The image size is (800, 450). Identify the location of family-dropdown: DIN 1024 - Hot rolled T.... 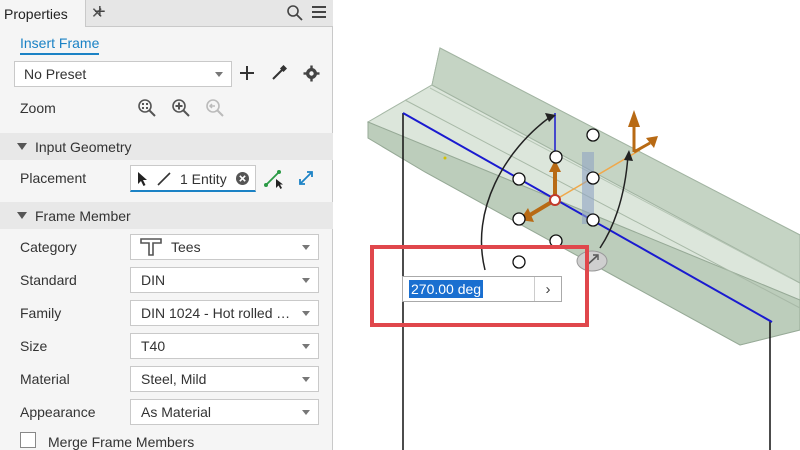
(224, 313).